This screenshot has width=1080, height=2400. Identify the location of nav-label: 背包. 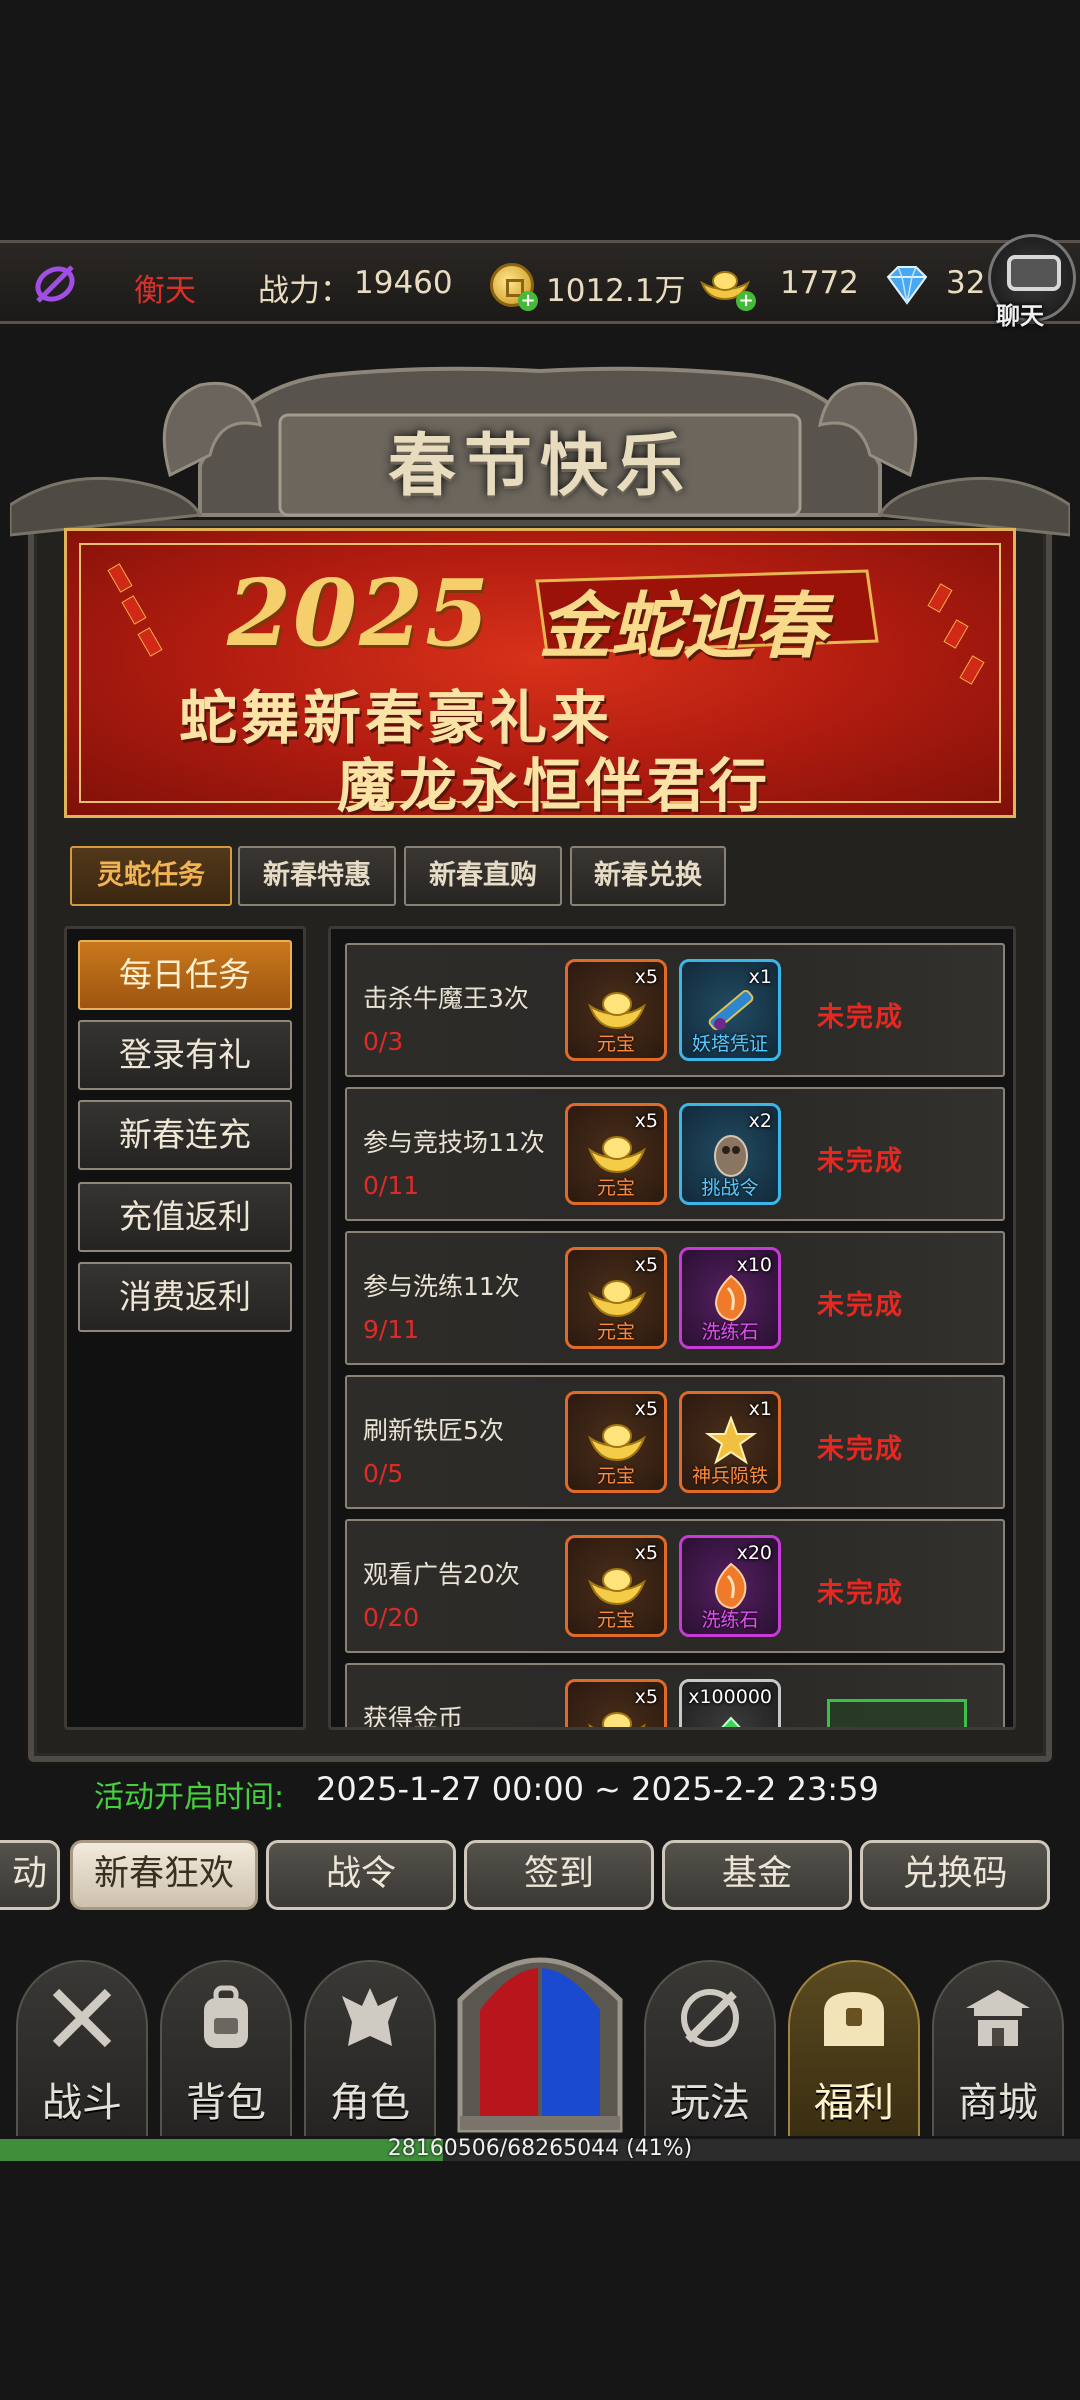
(226, 2103).